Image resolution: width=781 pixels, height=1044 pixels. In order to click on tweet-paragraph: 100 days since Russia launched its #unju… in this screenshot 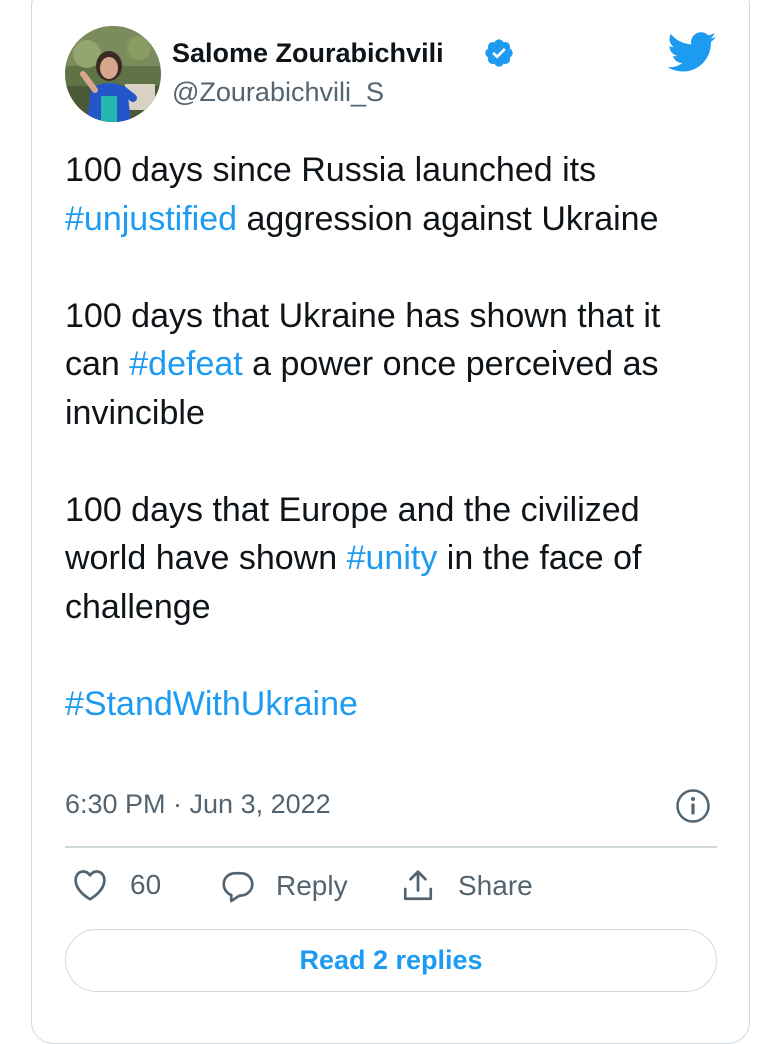, I will do `click(390, 194)`.